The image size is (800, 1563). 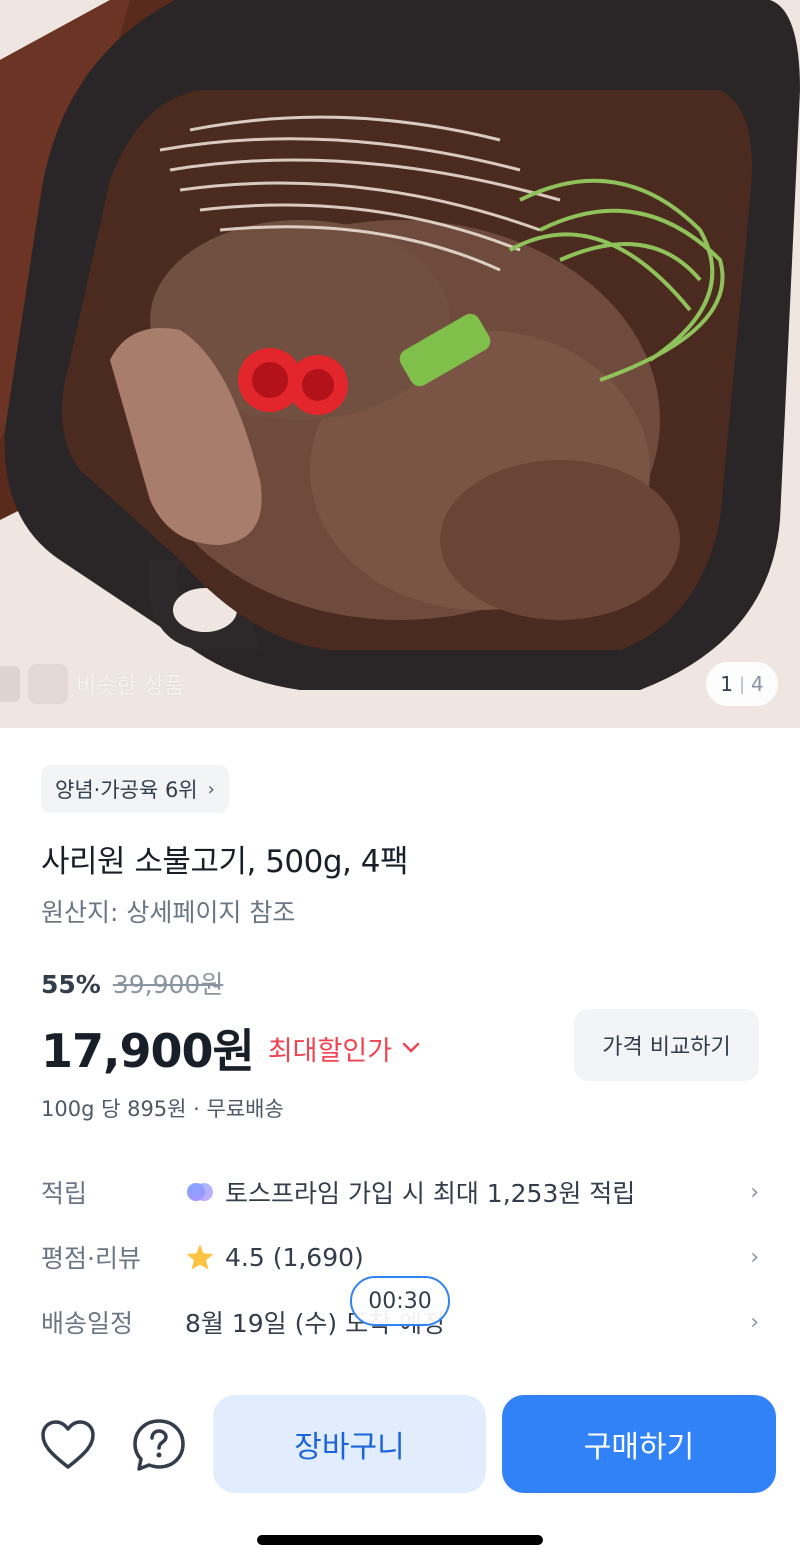 What do you see at coordinates (64, 1193) in the screenshot?
I see `info-label: 적립` at bounding box center [64, 1193].